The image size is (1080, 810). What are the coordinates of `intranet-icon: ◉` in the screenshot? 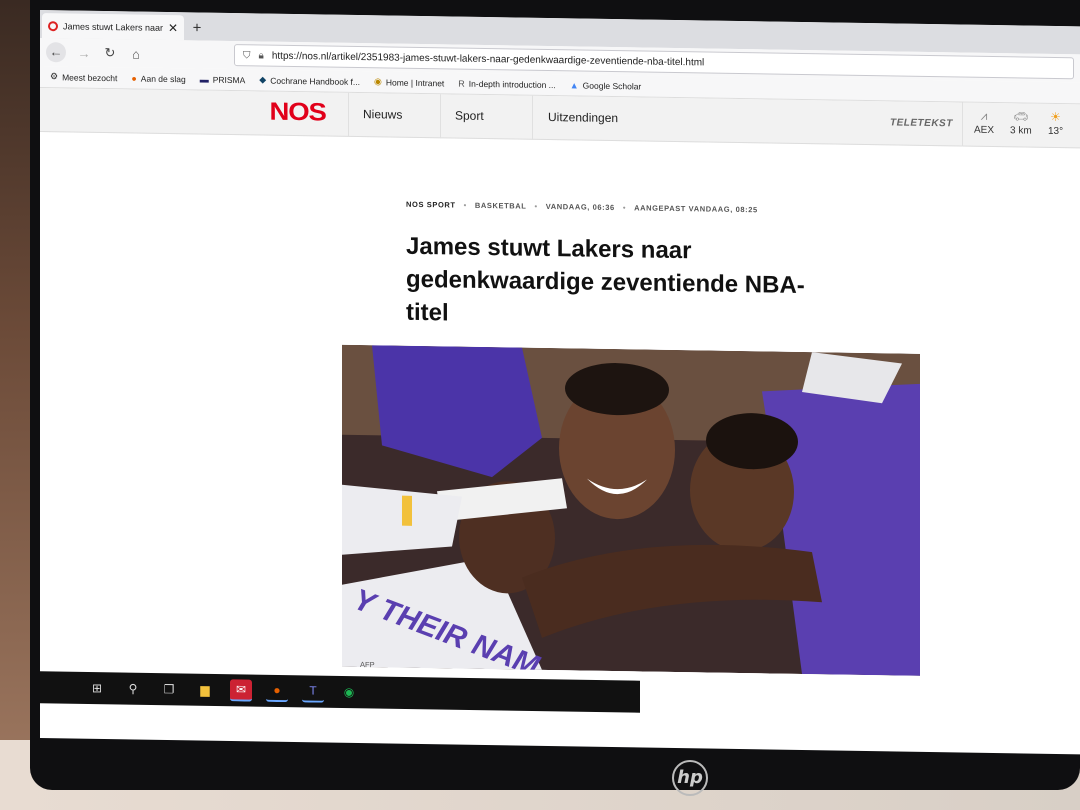 It's located at (378, 81).